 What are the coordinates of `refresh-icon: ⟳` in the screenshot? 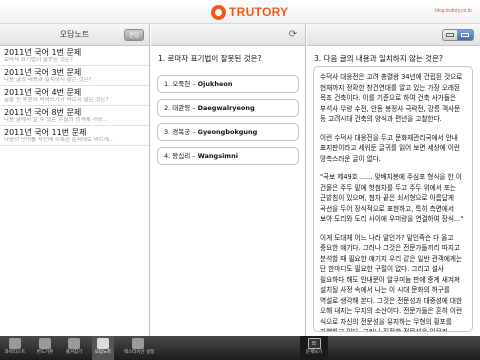 It's located at (293, 35).